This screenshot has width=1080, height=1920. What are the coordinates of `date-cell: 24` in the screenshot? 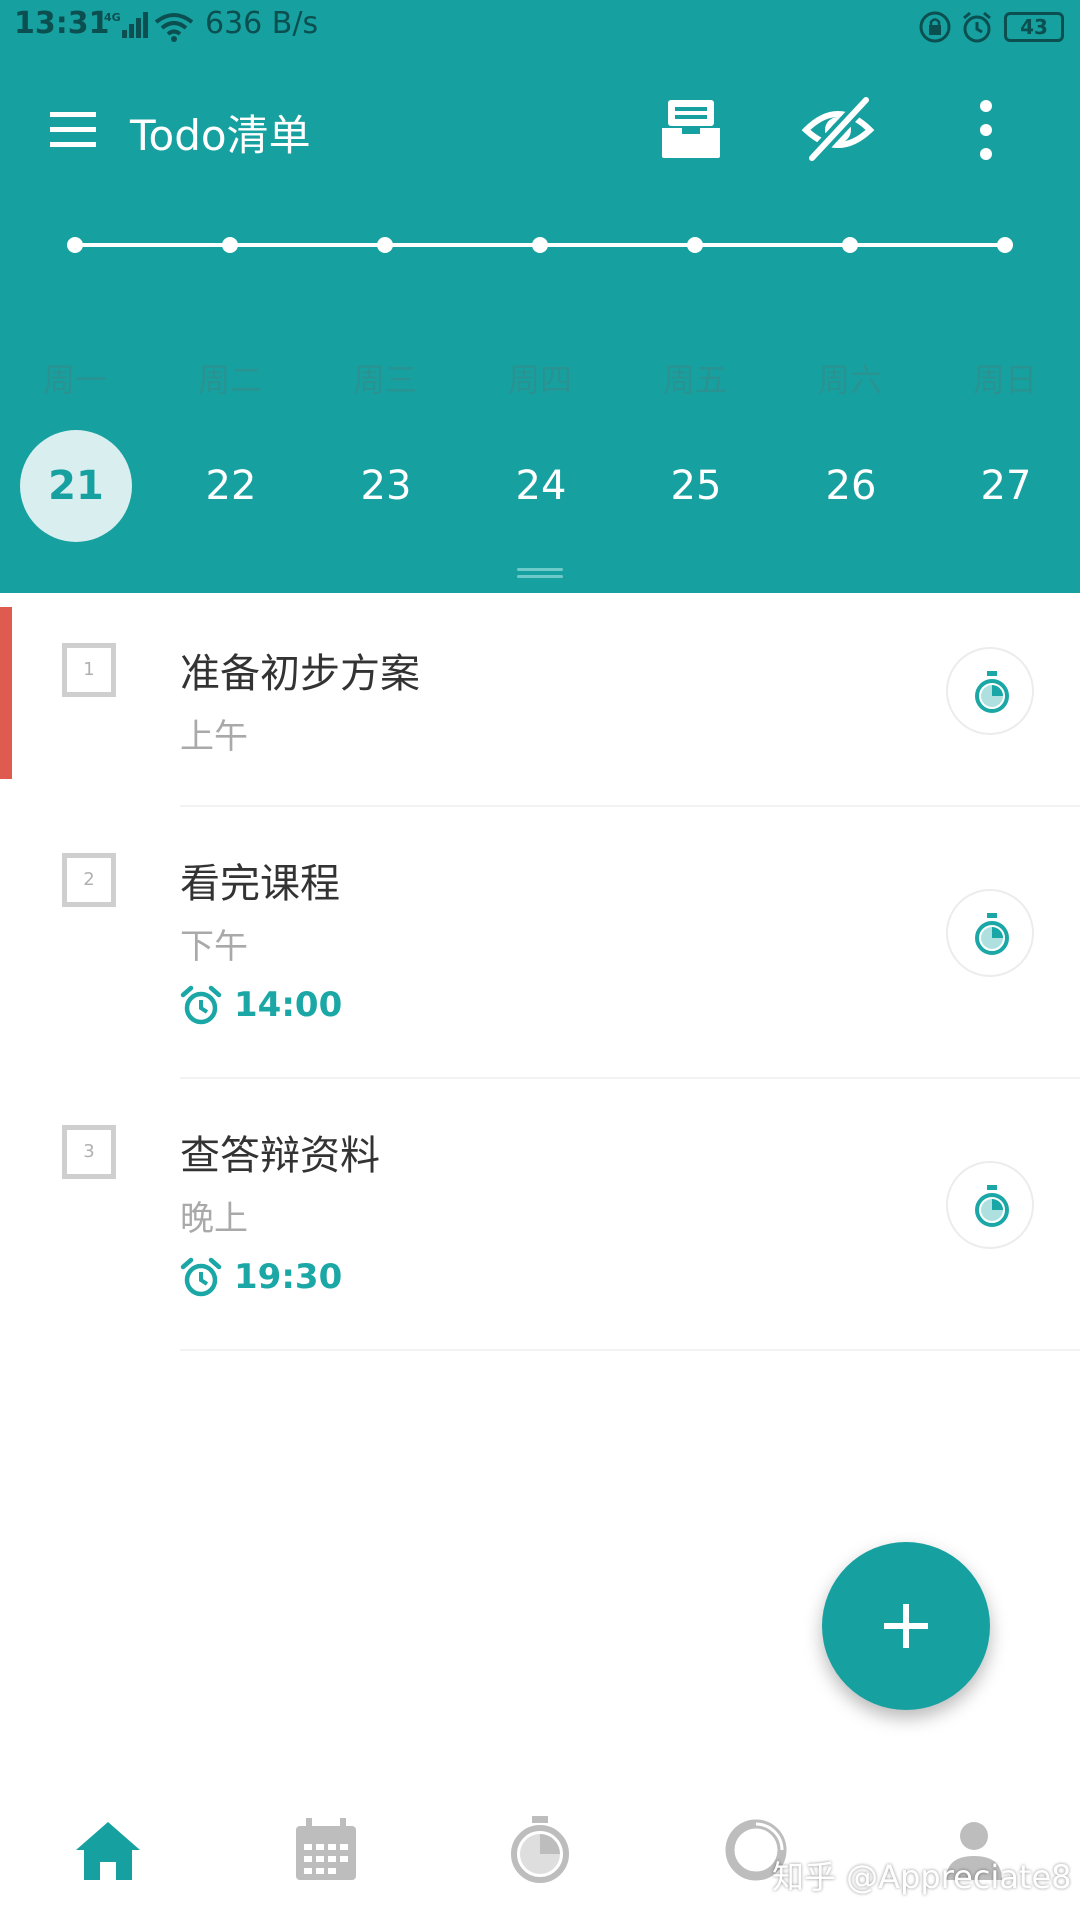 It's located at (541, 486).